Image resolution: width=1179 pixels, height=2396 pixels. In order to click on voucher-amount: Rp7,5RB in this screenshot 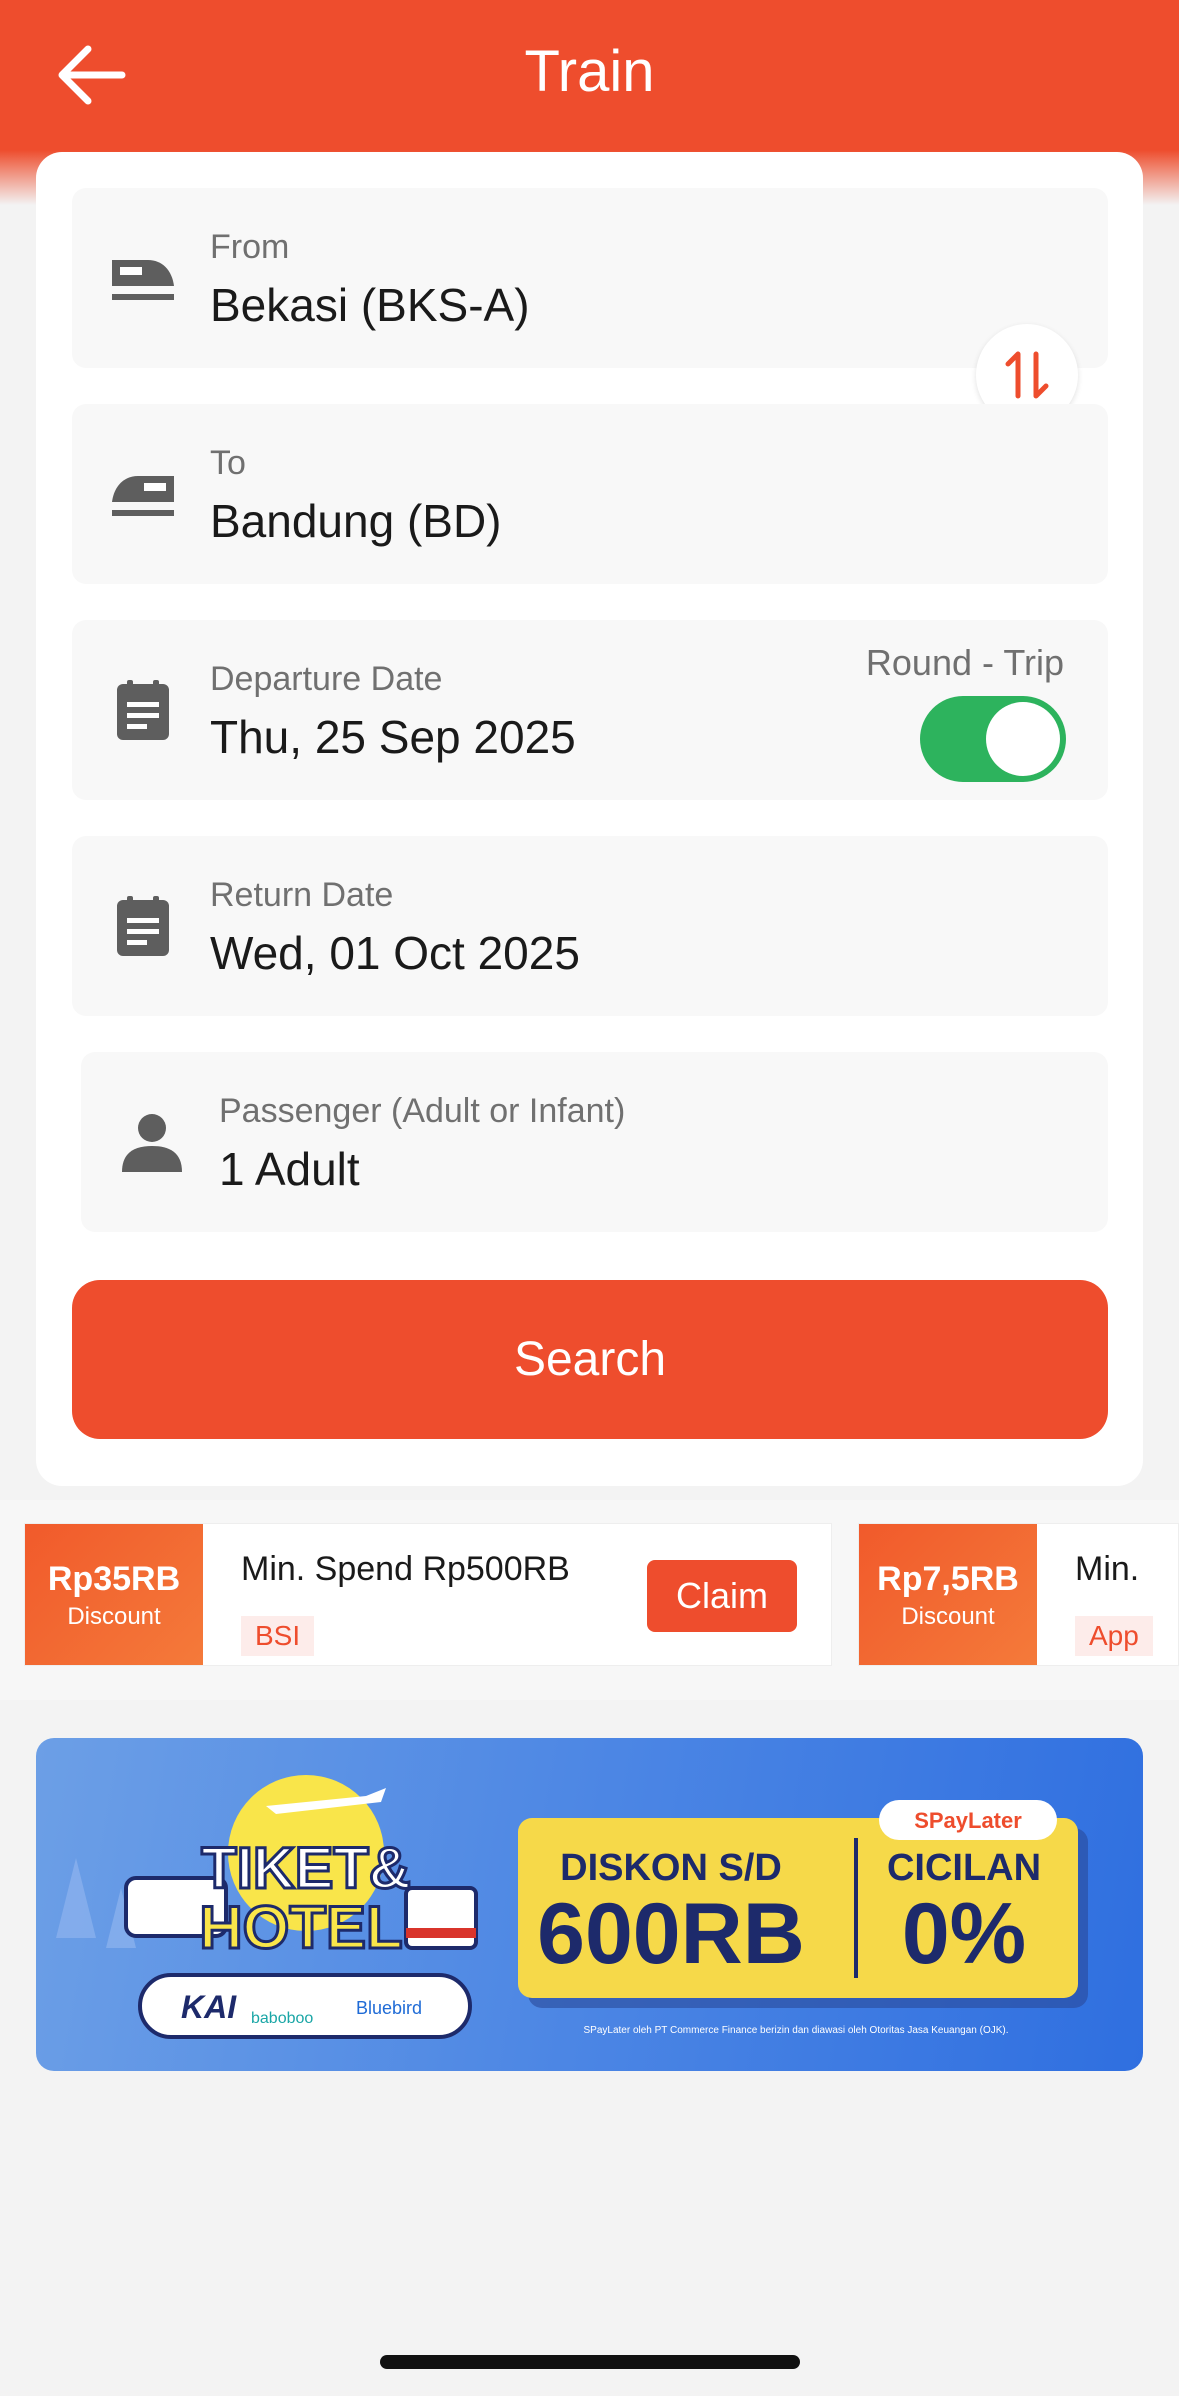, I will do `click(948, 1579)`.